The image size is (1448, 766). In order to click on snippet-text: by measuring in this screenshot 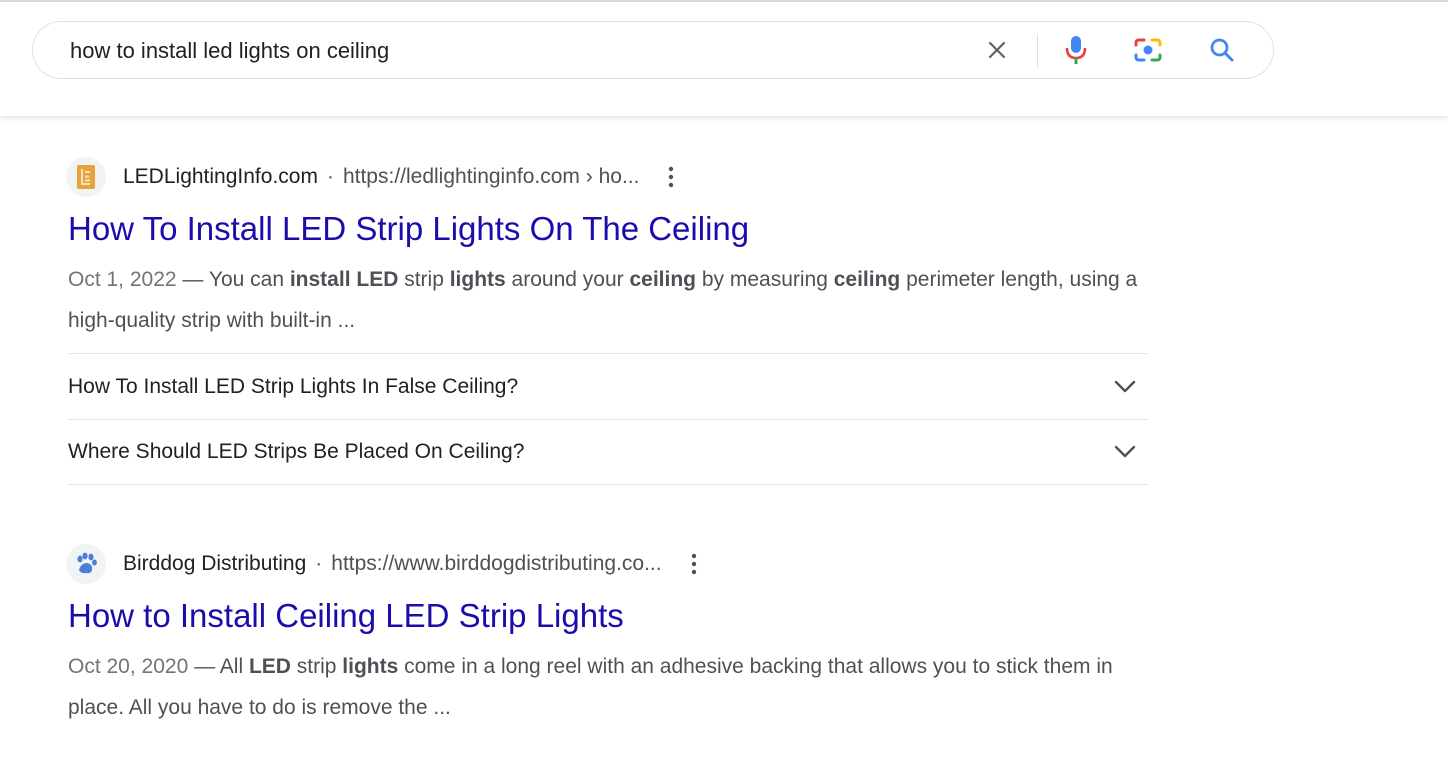, I will do `click(765, 279)`.